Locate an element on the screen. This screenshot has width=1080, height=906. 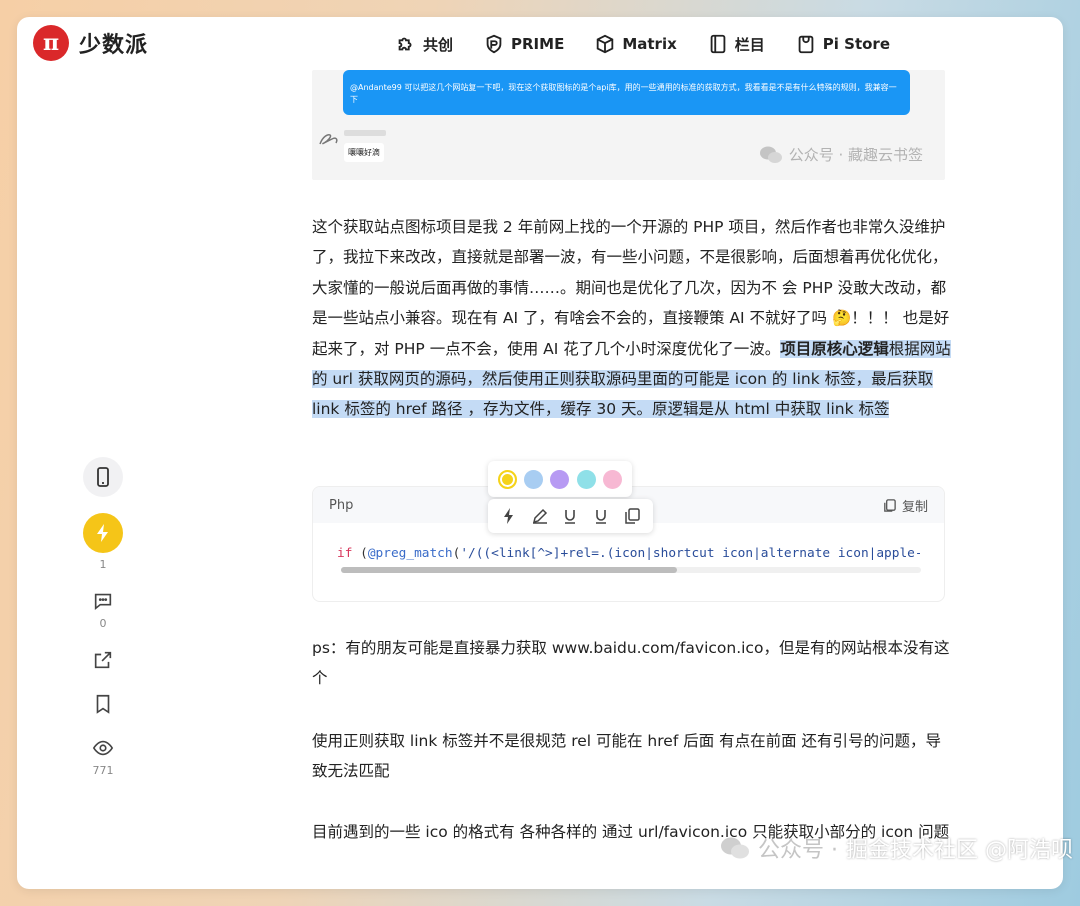
nav-item-gongchuang: 共创 is located at coordinates (424, 44).